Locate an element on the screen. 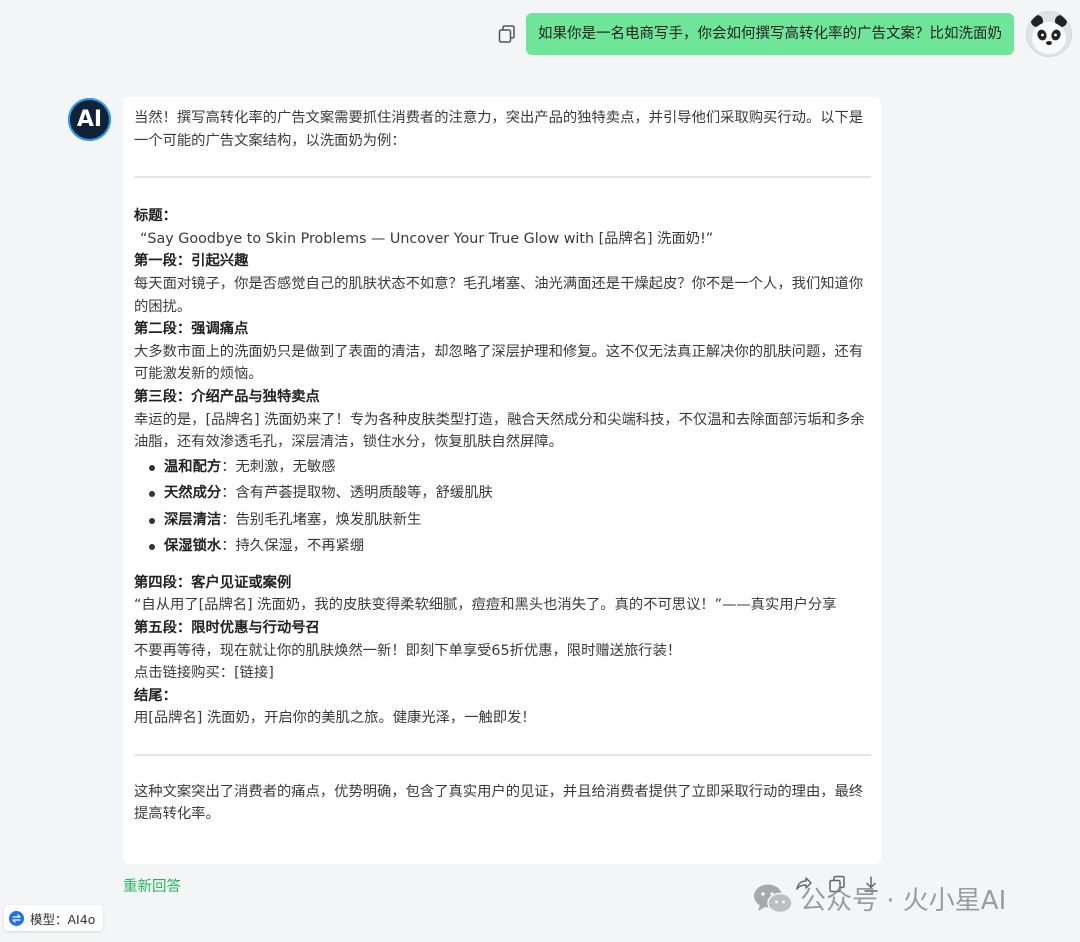 The image size is (1080, 942). ending-heading: 结尾： is located at coordinates (155, 695).